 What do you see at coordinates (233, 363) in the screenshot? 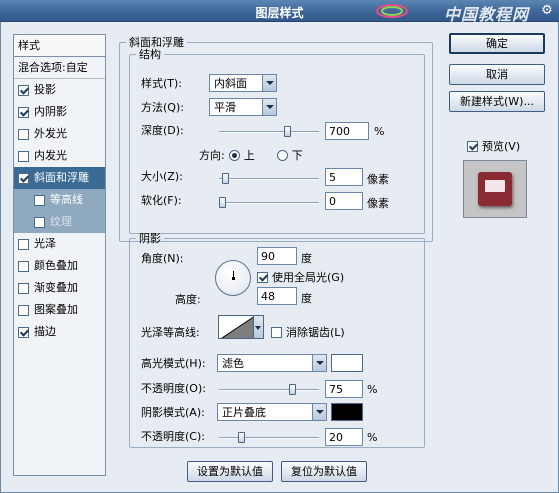
I see `highlight-mode-value: 滤色` at bounding box center [233, 363].